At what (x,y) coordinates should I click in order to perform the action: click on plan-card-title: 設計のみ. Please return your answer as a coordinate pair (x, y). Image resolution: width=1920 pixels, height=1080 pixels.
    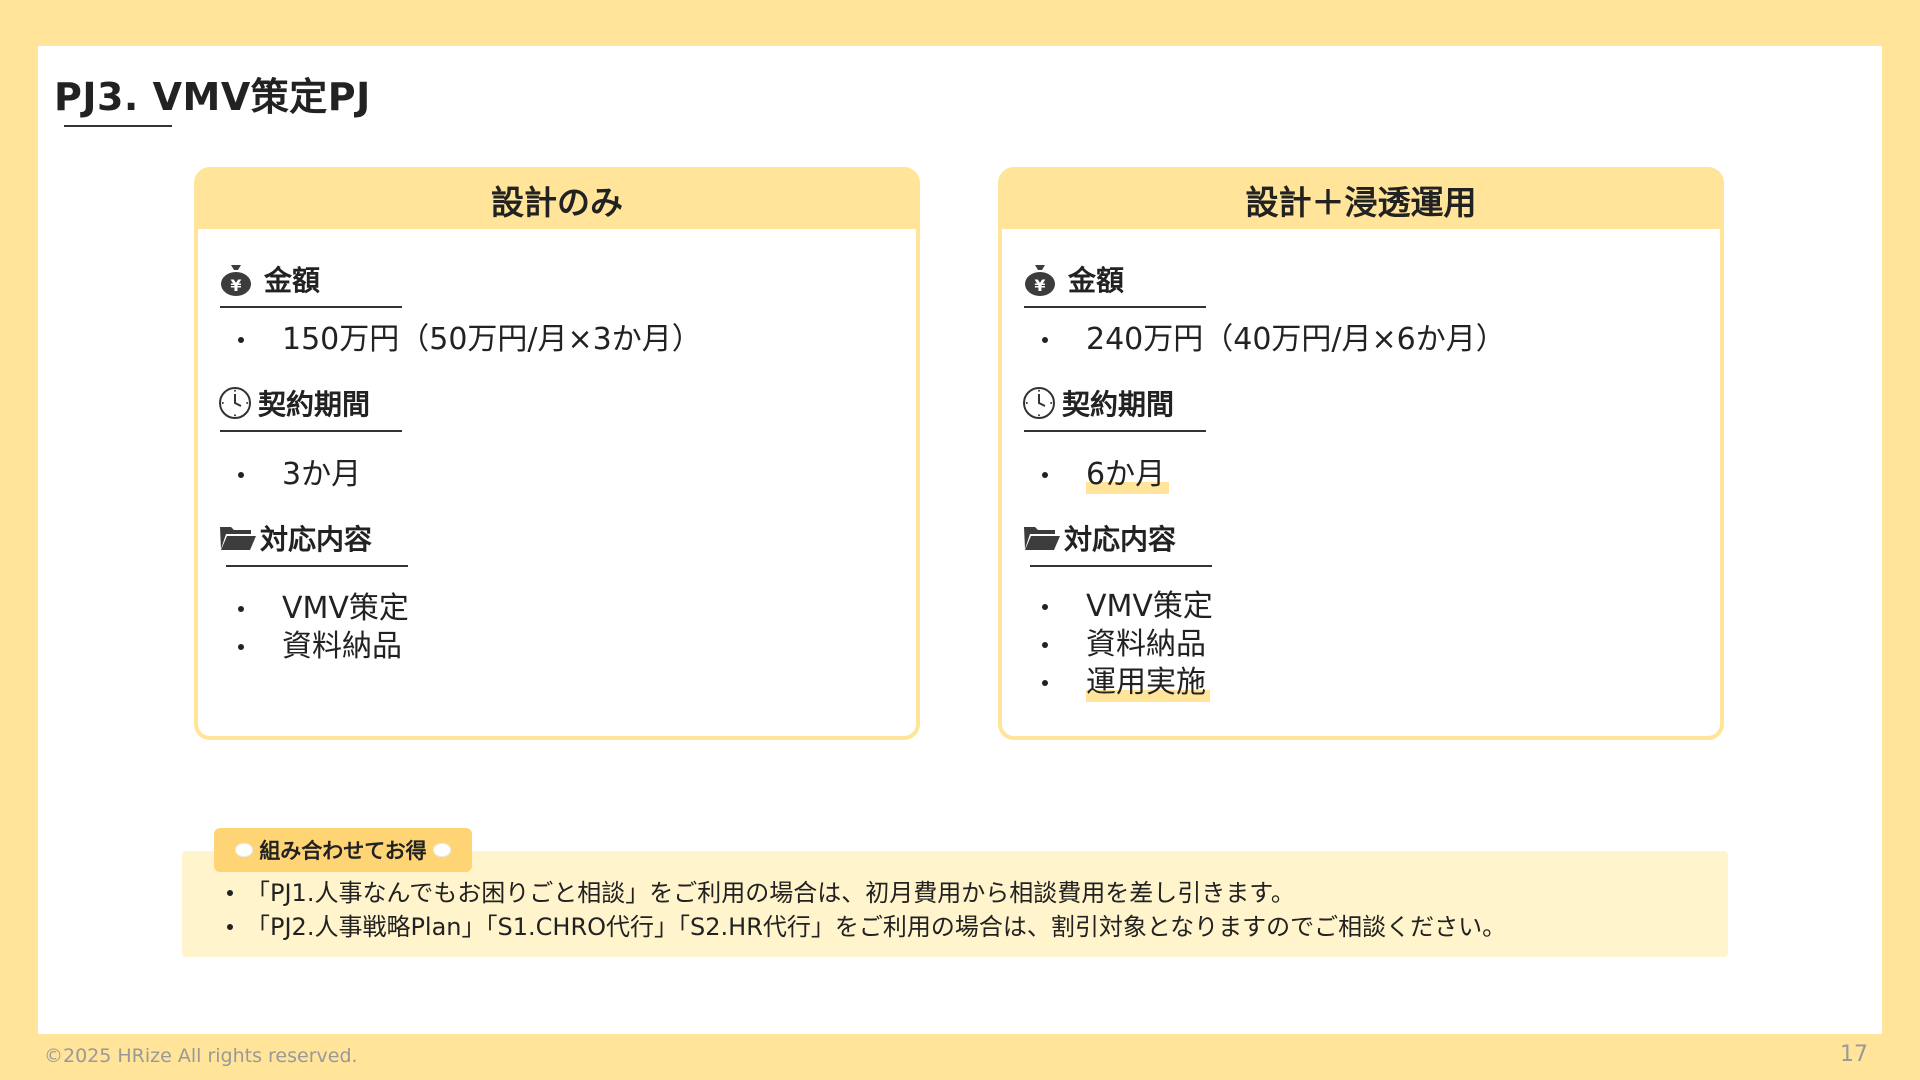
    Looking at the image, I should click on (557, 200).